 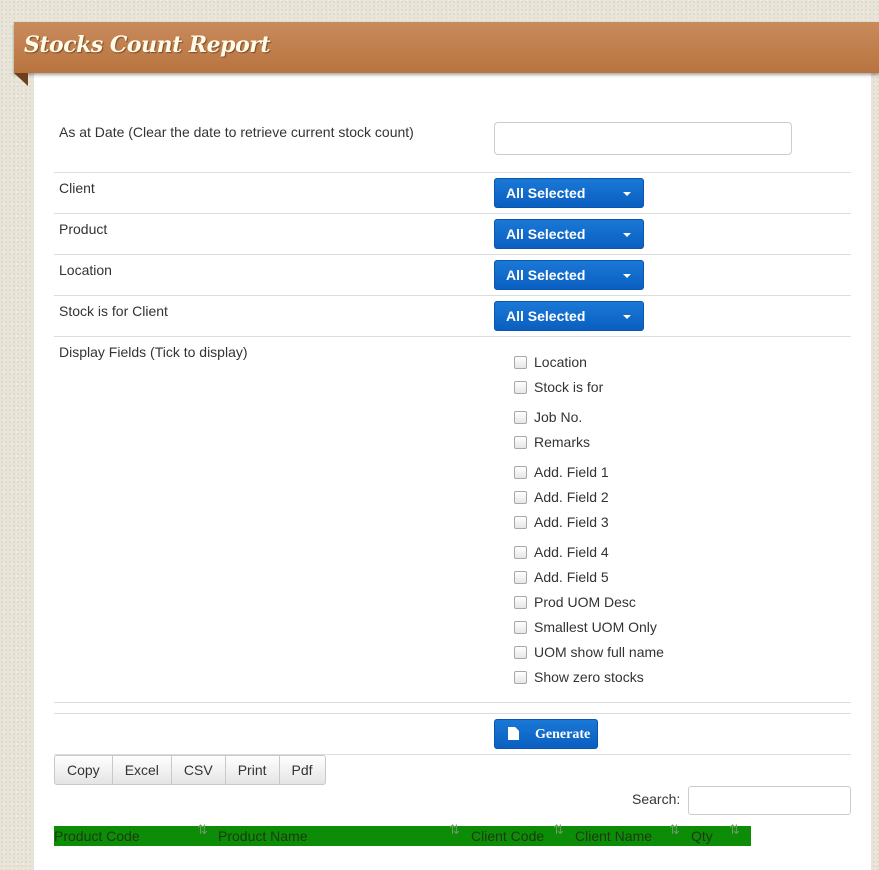 What do you see at coordinates (262, 836) in the screenshot?
I see `column-header-product-name: Product Name` at bounding box center [262, 836].